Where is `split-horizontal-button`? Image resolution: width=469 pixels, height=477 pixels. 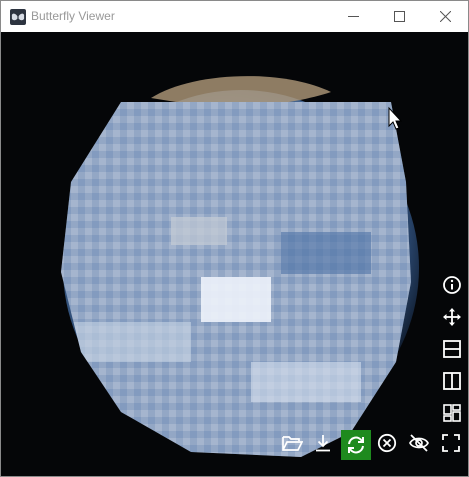
split-horizontal-button is located at coordinates (452, 349).